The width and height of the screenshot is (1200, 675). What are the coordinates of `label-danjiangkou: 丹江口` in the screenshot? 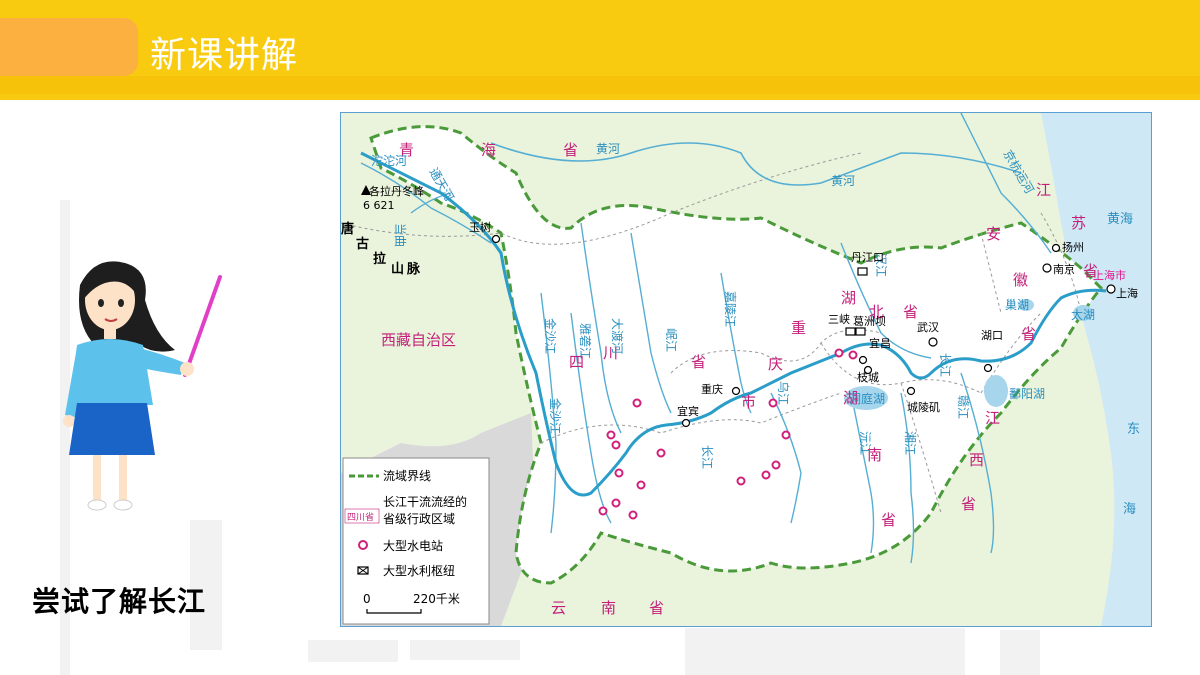 It's located at (867, 257).